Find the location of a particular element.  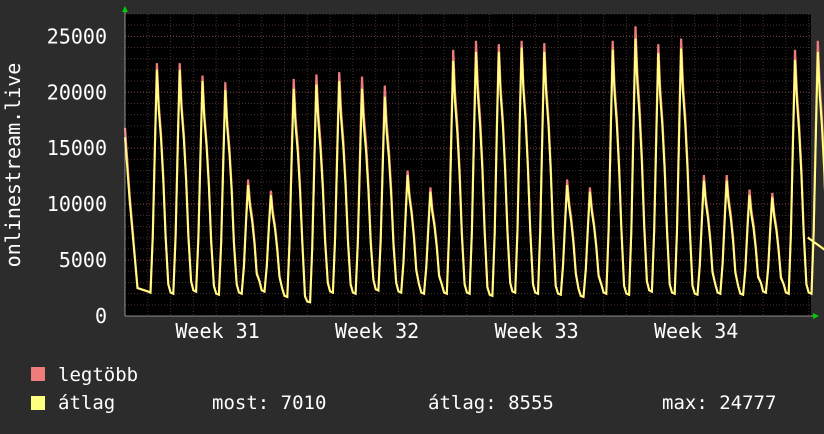

x-tick-label: Week 31 is located at coordinates (217, 331).